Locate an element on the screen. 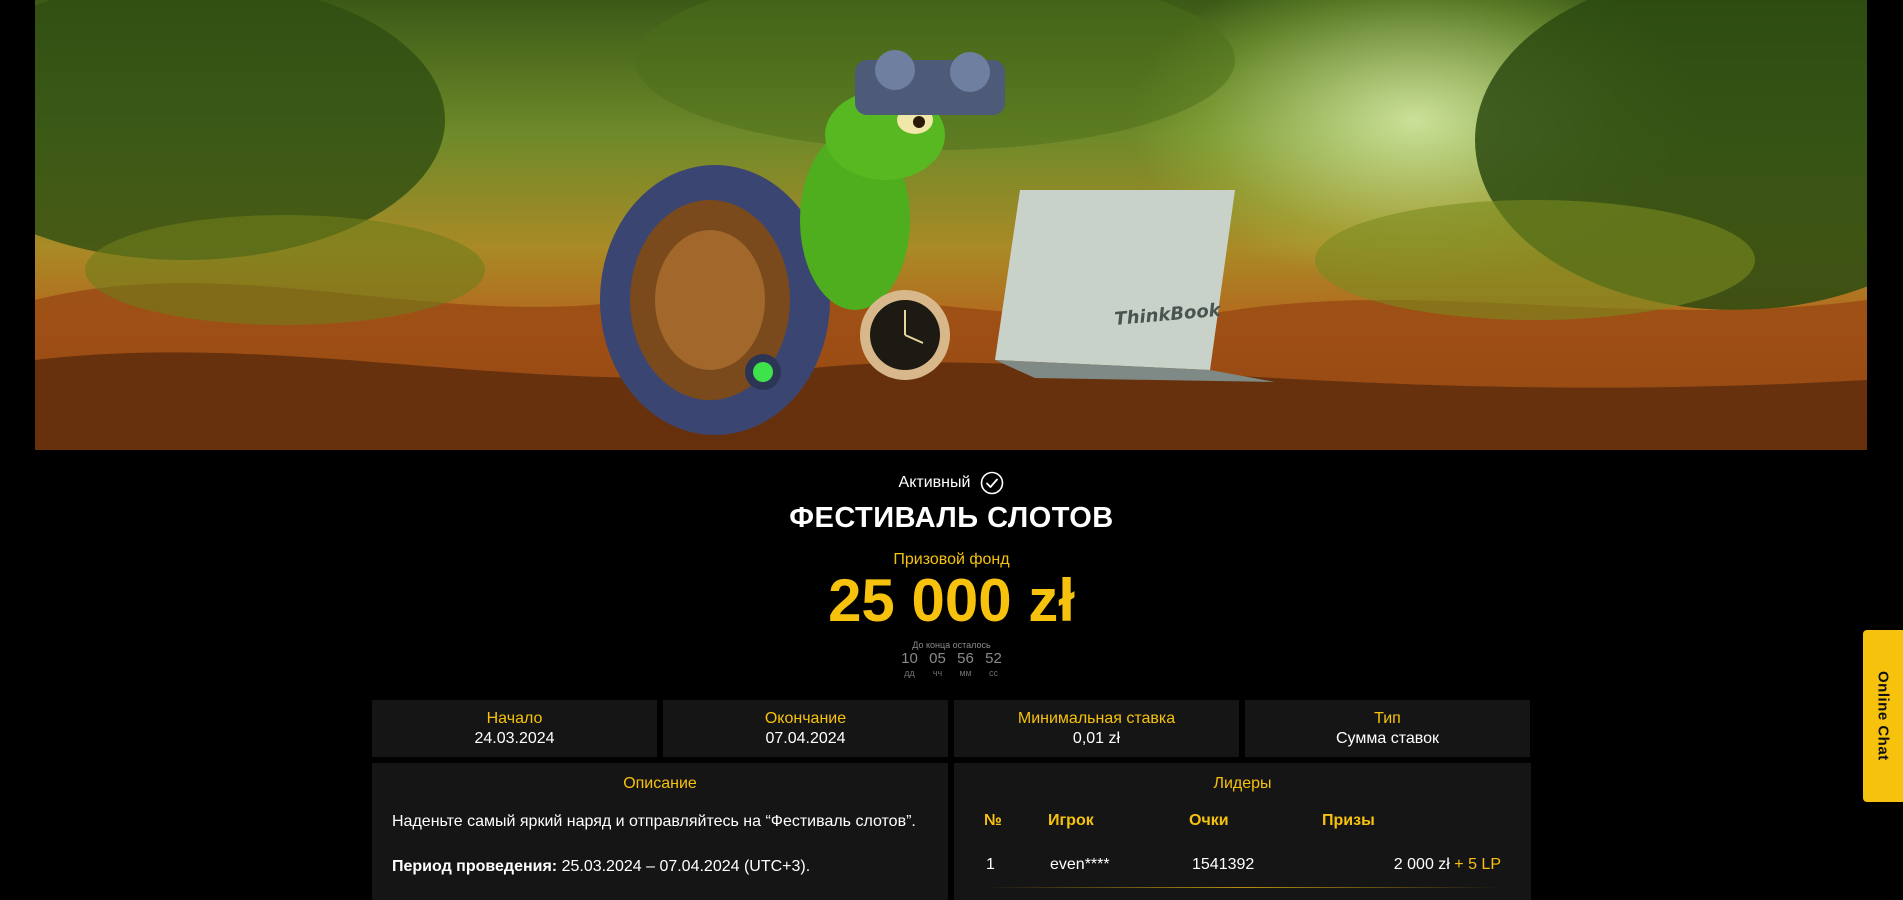 This screenshot has height=900, width=1903. countdown-timer: 10 дд 05 чч 56 мм 52 сс is located at coordinates (951, 664).